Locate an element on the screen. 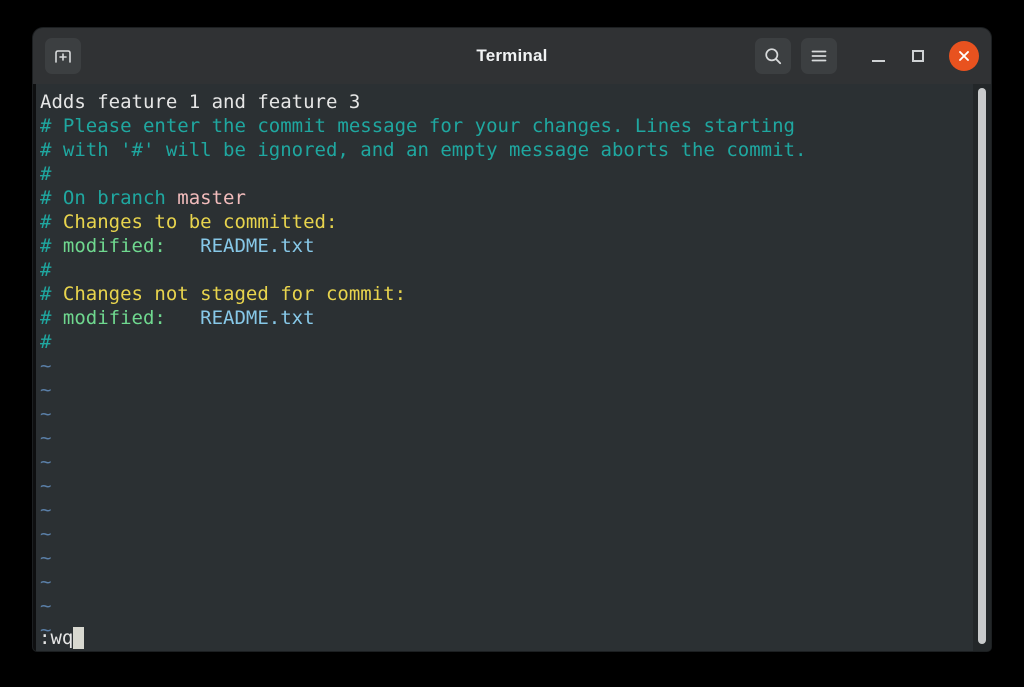 The height and width of the screenshot is (687, 1024). line-segment: Changes to be committed: is located at coordinates (200, 222).